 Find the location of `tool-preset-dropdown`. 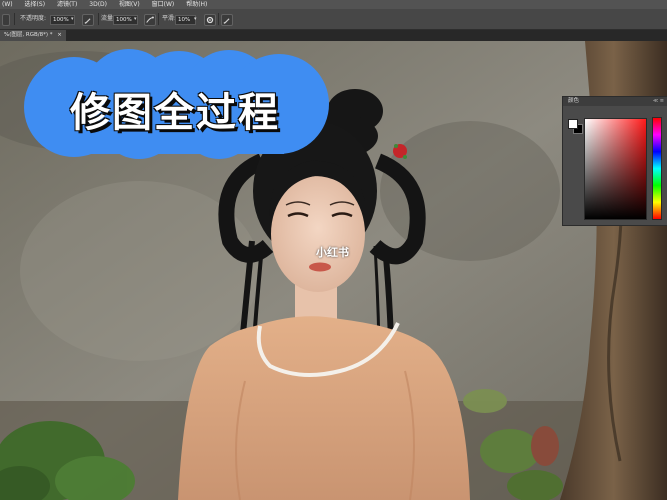

tool-preset-dropdown is located at coordinates (6, 20).